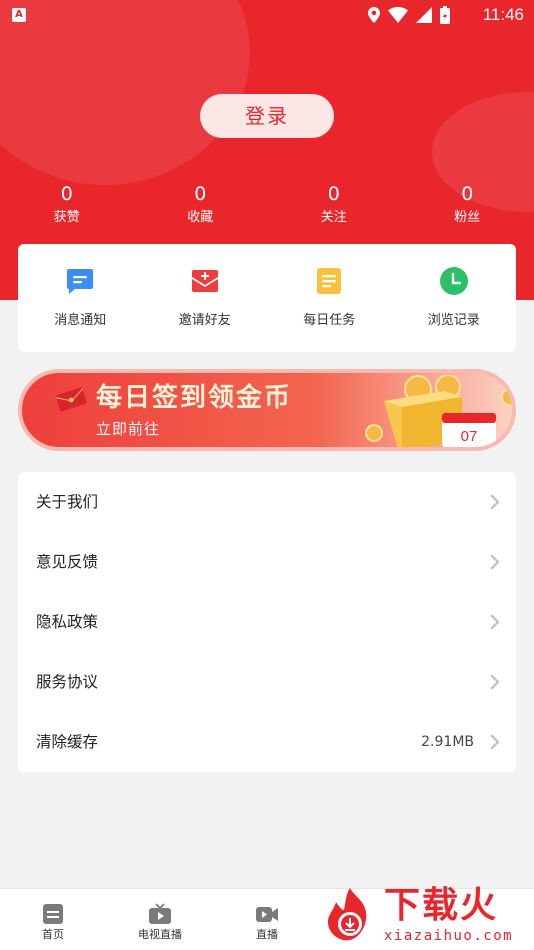 The width and height of the screenshot is (534, 950). I want to click on action-daily-task: 每日任务, so click(329, 298).